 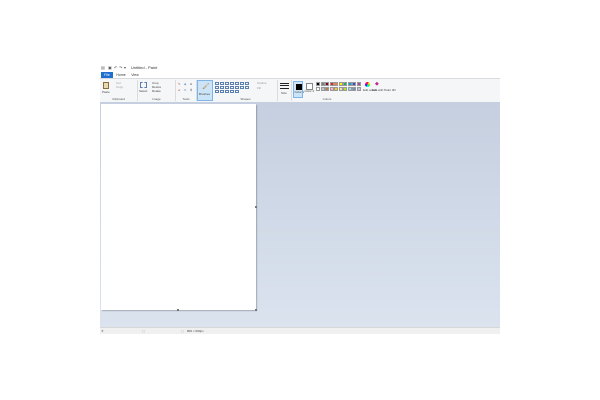 What do you see at coordinates (300, 330) in the screenshot?
I see `status-bar: ✛ ⬚ ⬚ 800 × 600px` at bounding box center [300, 330].